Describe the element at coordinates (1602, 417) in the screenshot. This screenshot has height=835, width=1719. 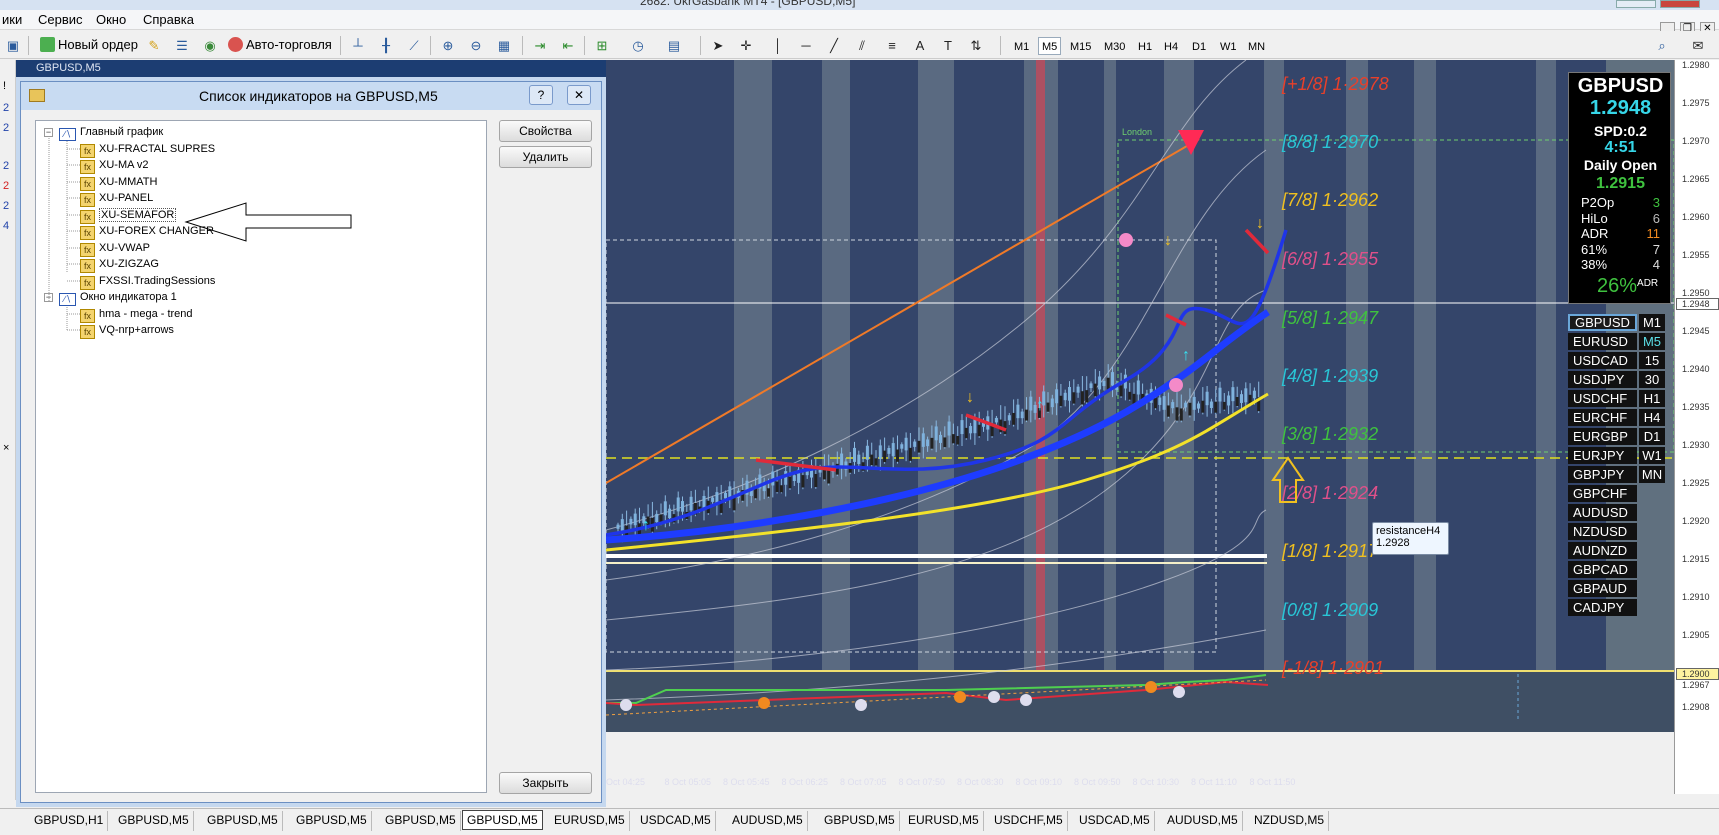
I see `symbol-button-eurchf: EURCHF` at that location.